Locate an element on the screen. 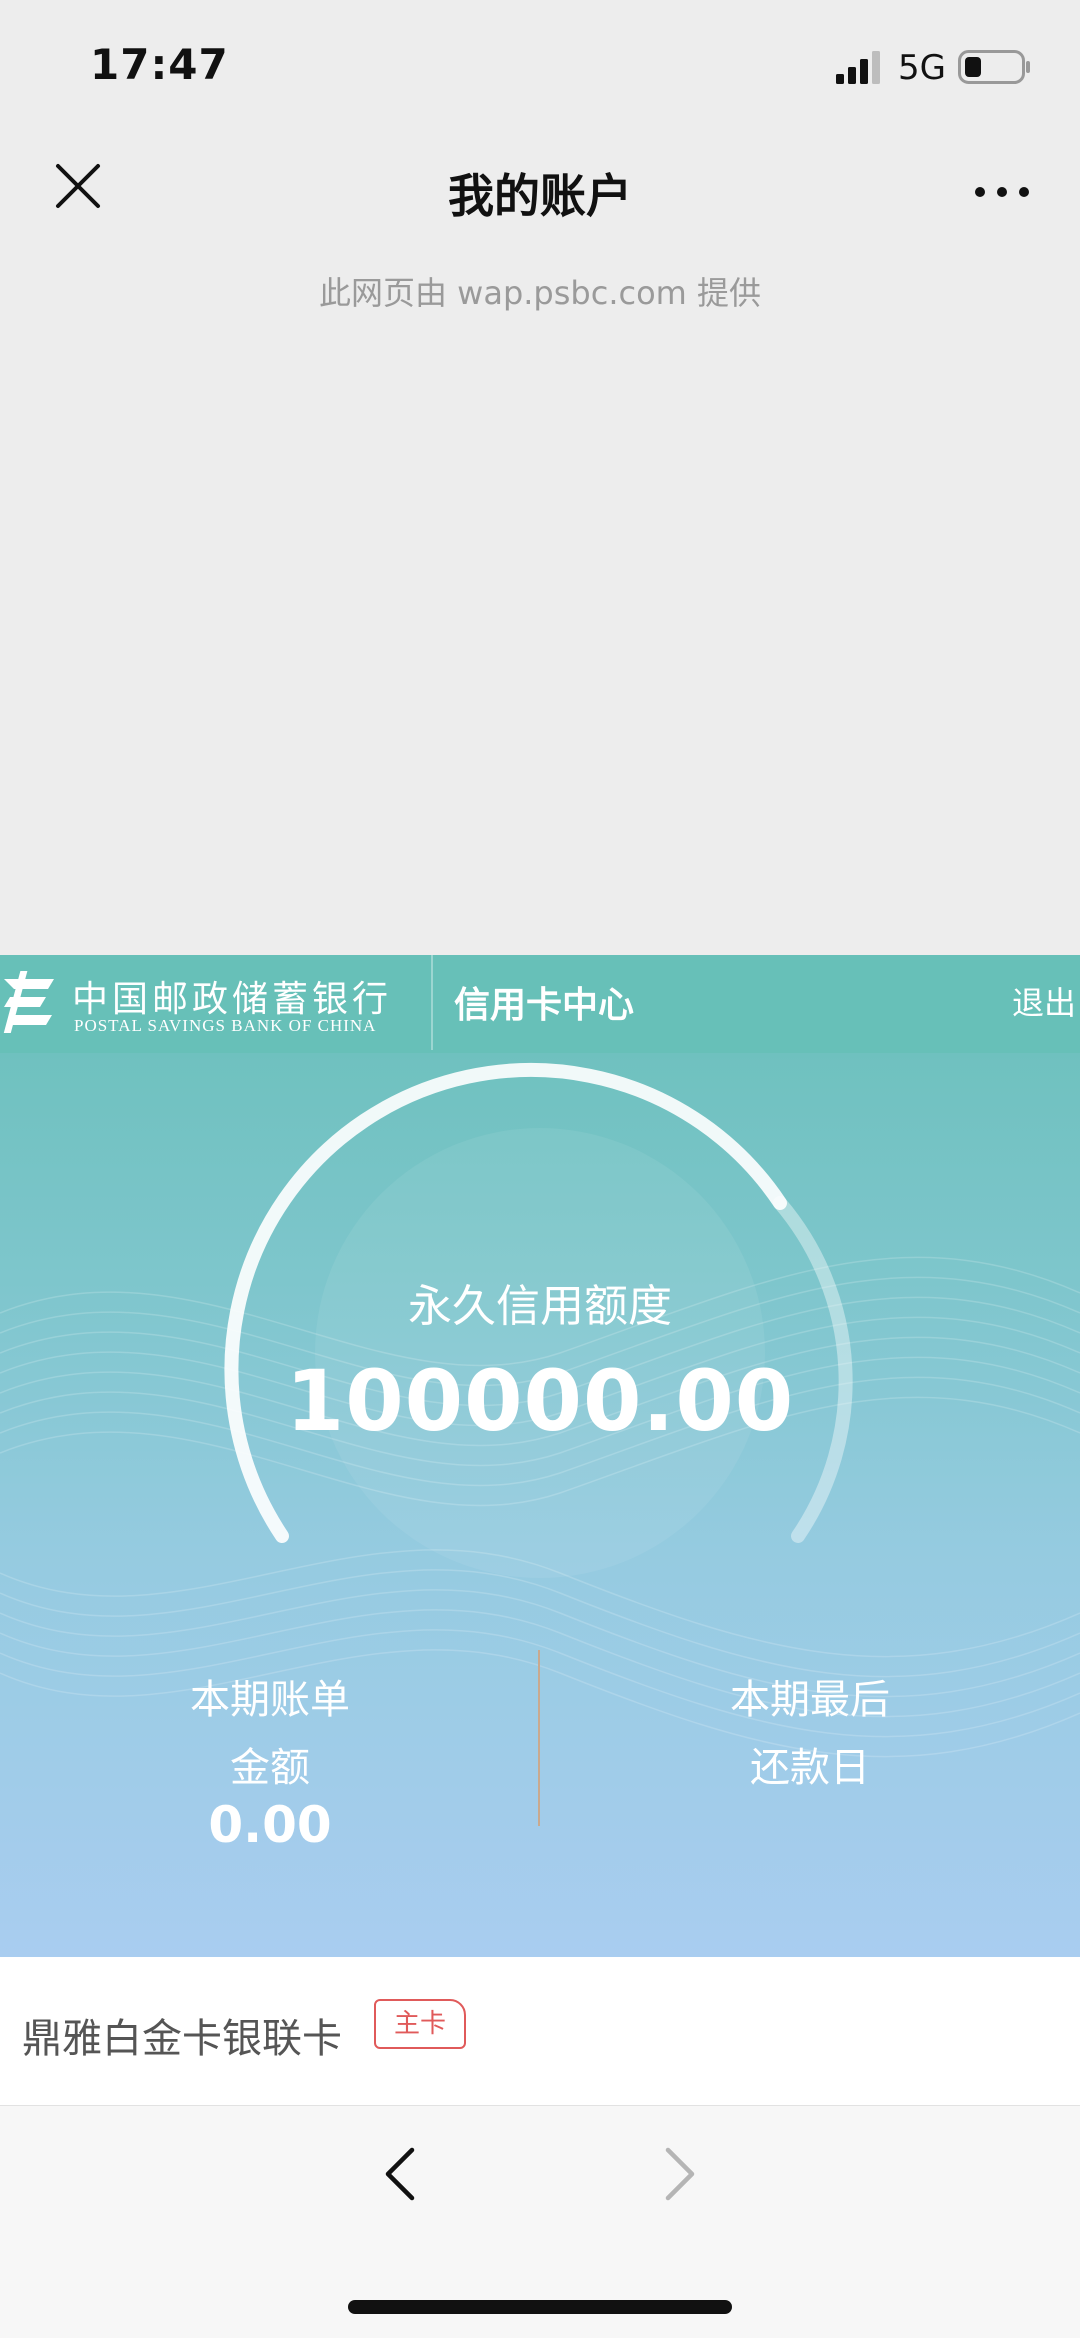 The height and width of the screenshot is (2338, 1080). credit-card-center-title: 信用卡中心 is located at coordinates (544, 1005).